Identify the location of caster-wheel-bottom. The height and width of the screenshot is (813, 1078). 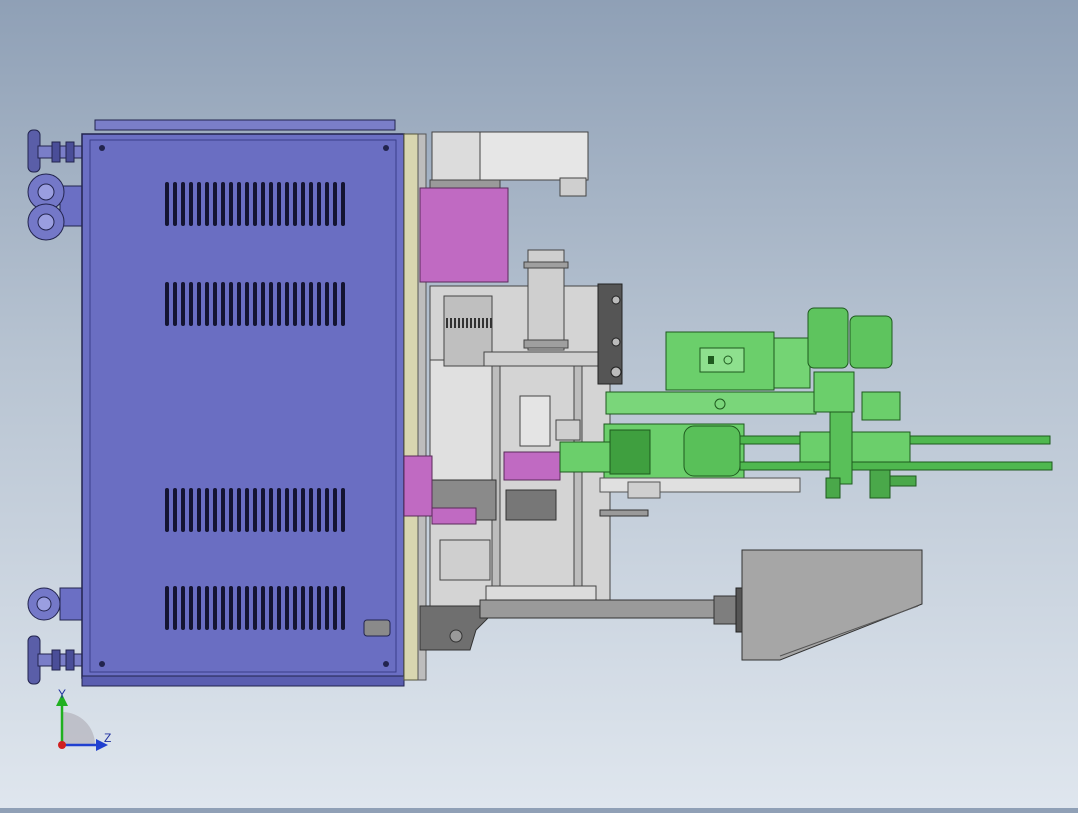
(58, 604).